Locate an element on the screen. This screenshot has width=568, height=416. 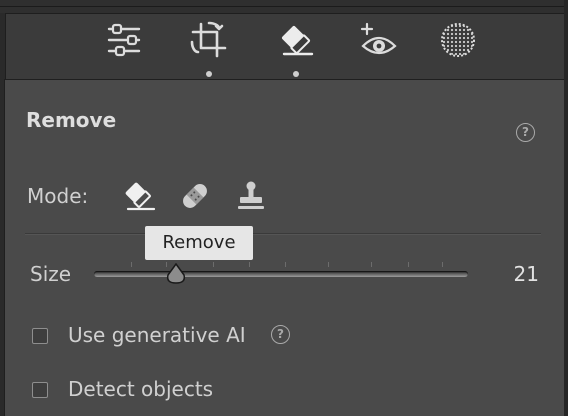
size-value: 21 is located at coordinates (526, 274).